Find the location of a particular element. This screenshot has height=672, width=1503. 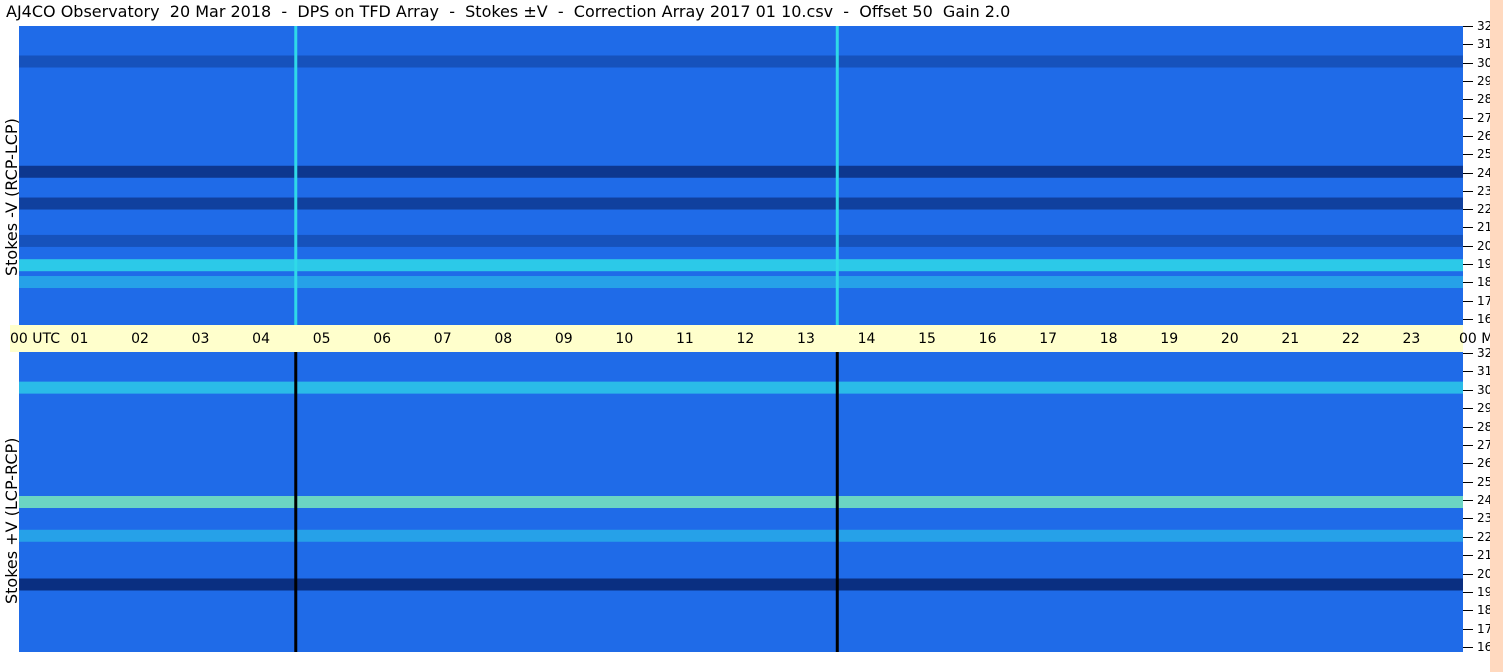

time-tick-label: 10 is located at coordinates (624, 339).